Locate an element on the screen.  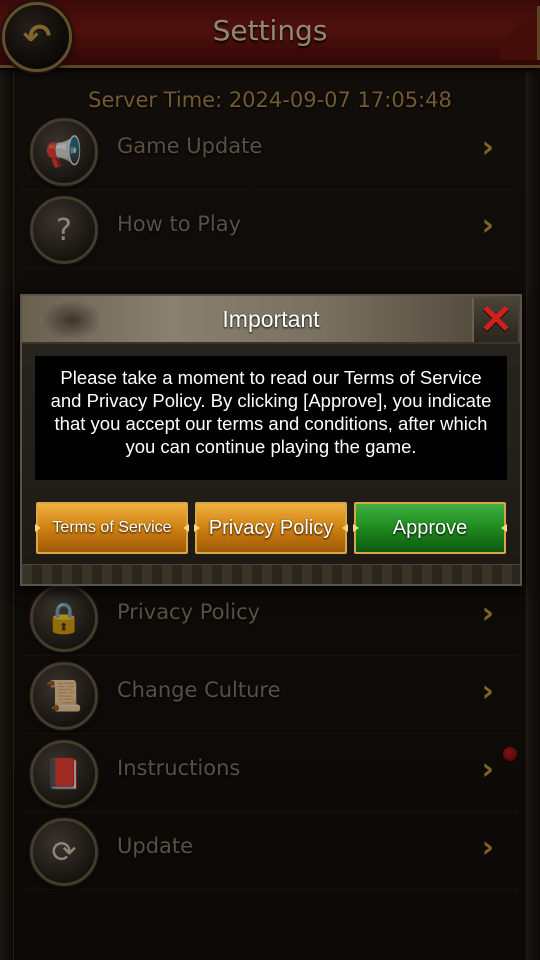
terms-of-service-button: Terms of Service is located at coordinates (112, 528).